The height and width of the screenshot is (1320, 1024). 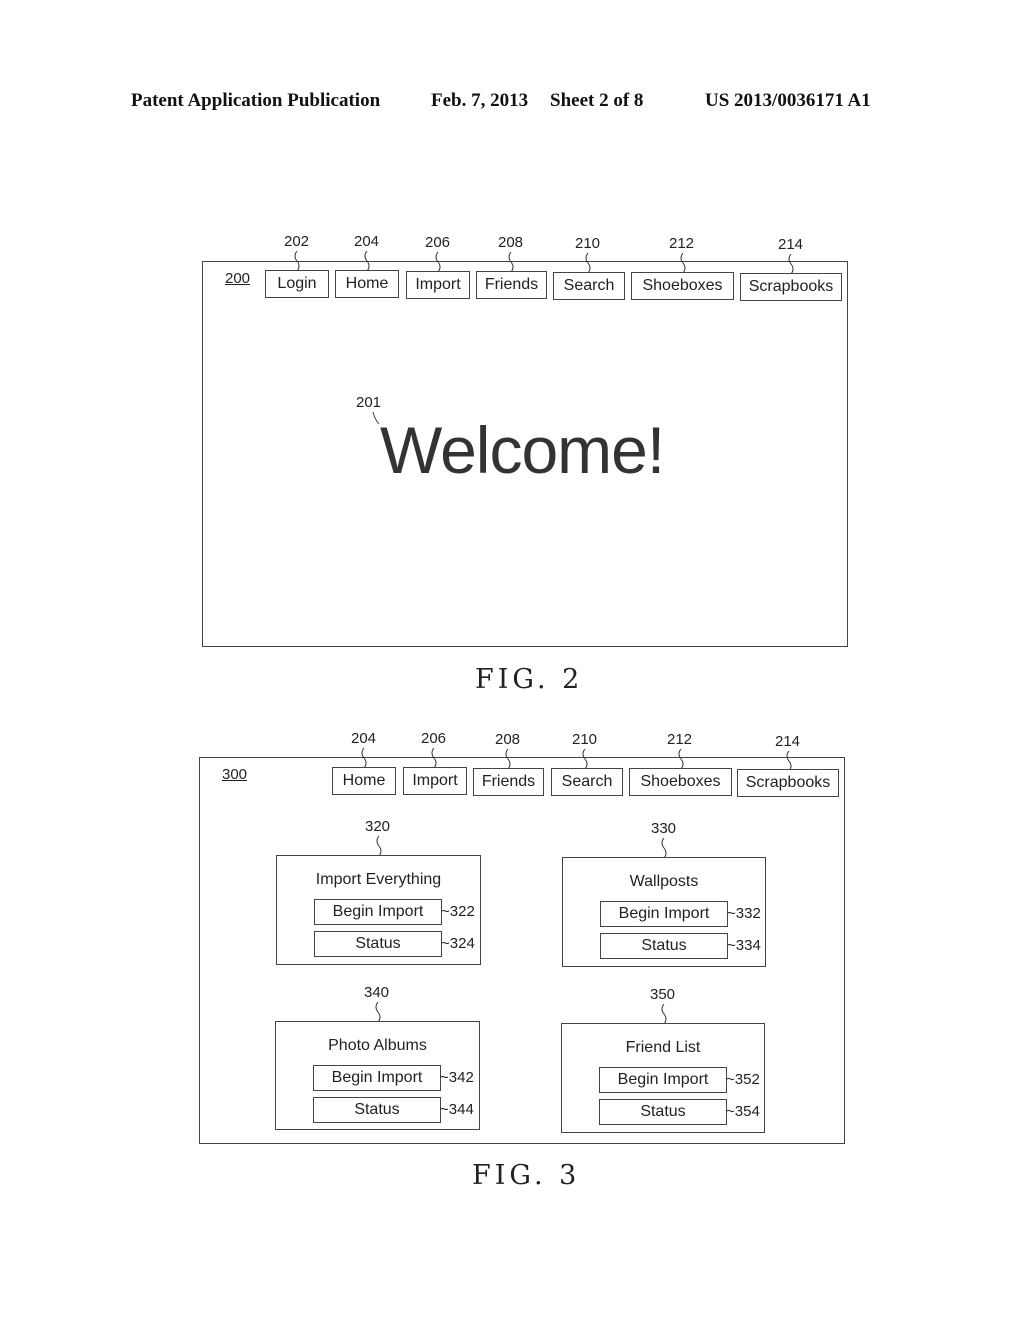 I want to click on button-ref: ~342, so click(x=457, y=1077).